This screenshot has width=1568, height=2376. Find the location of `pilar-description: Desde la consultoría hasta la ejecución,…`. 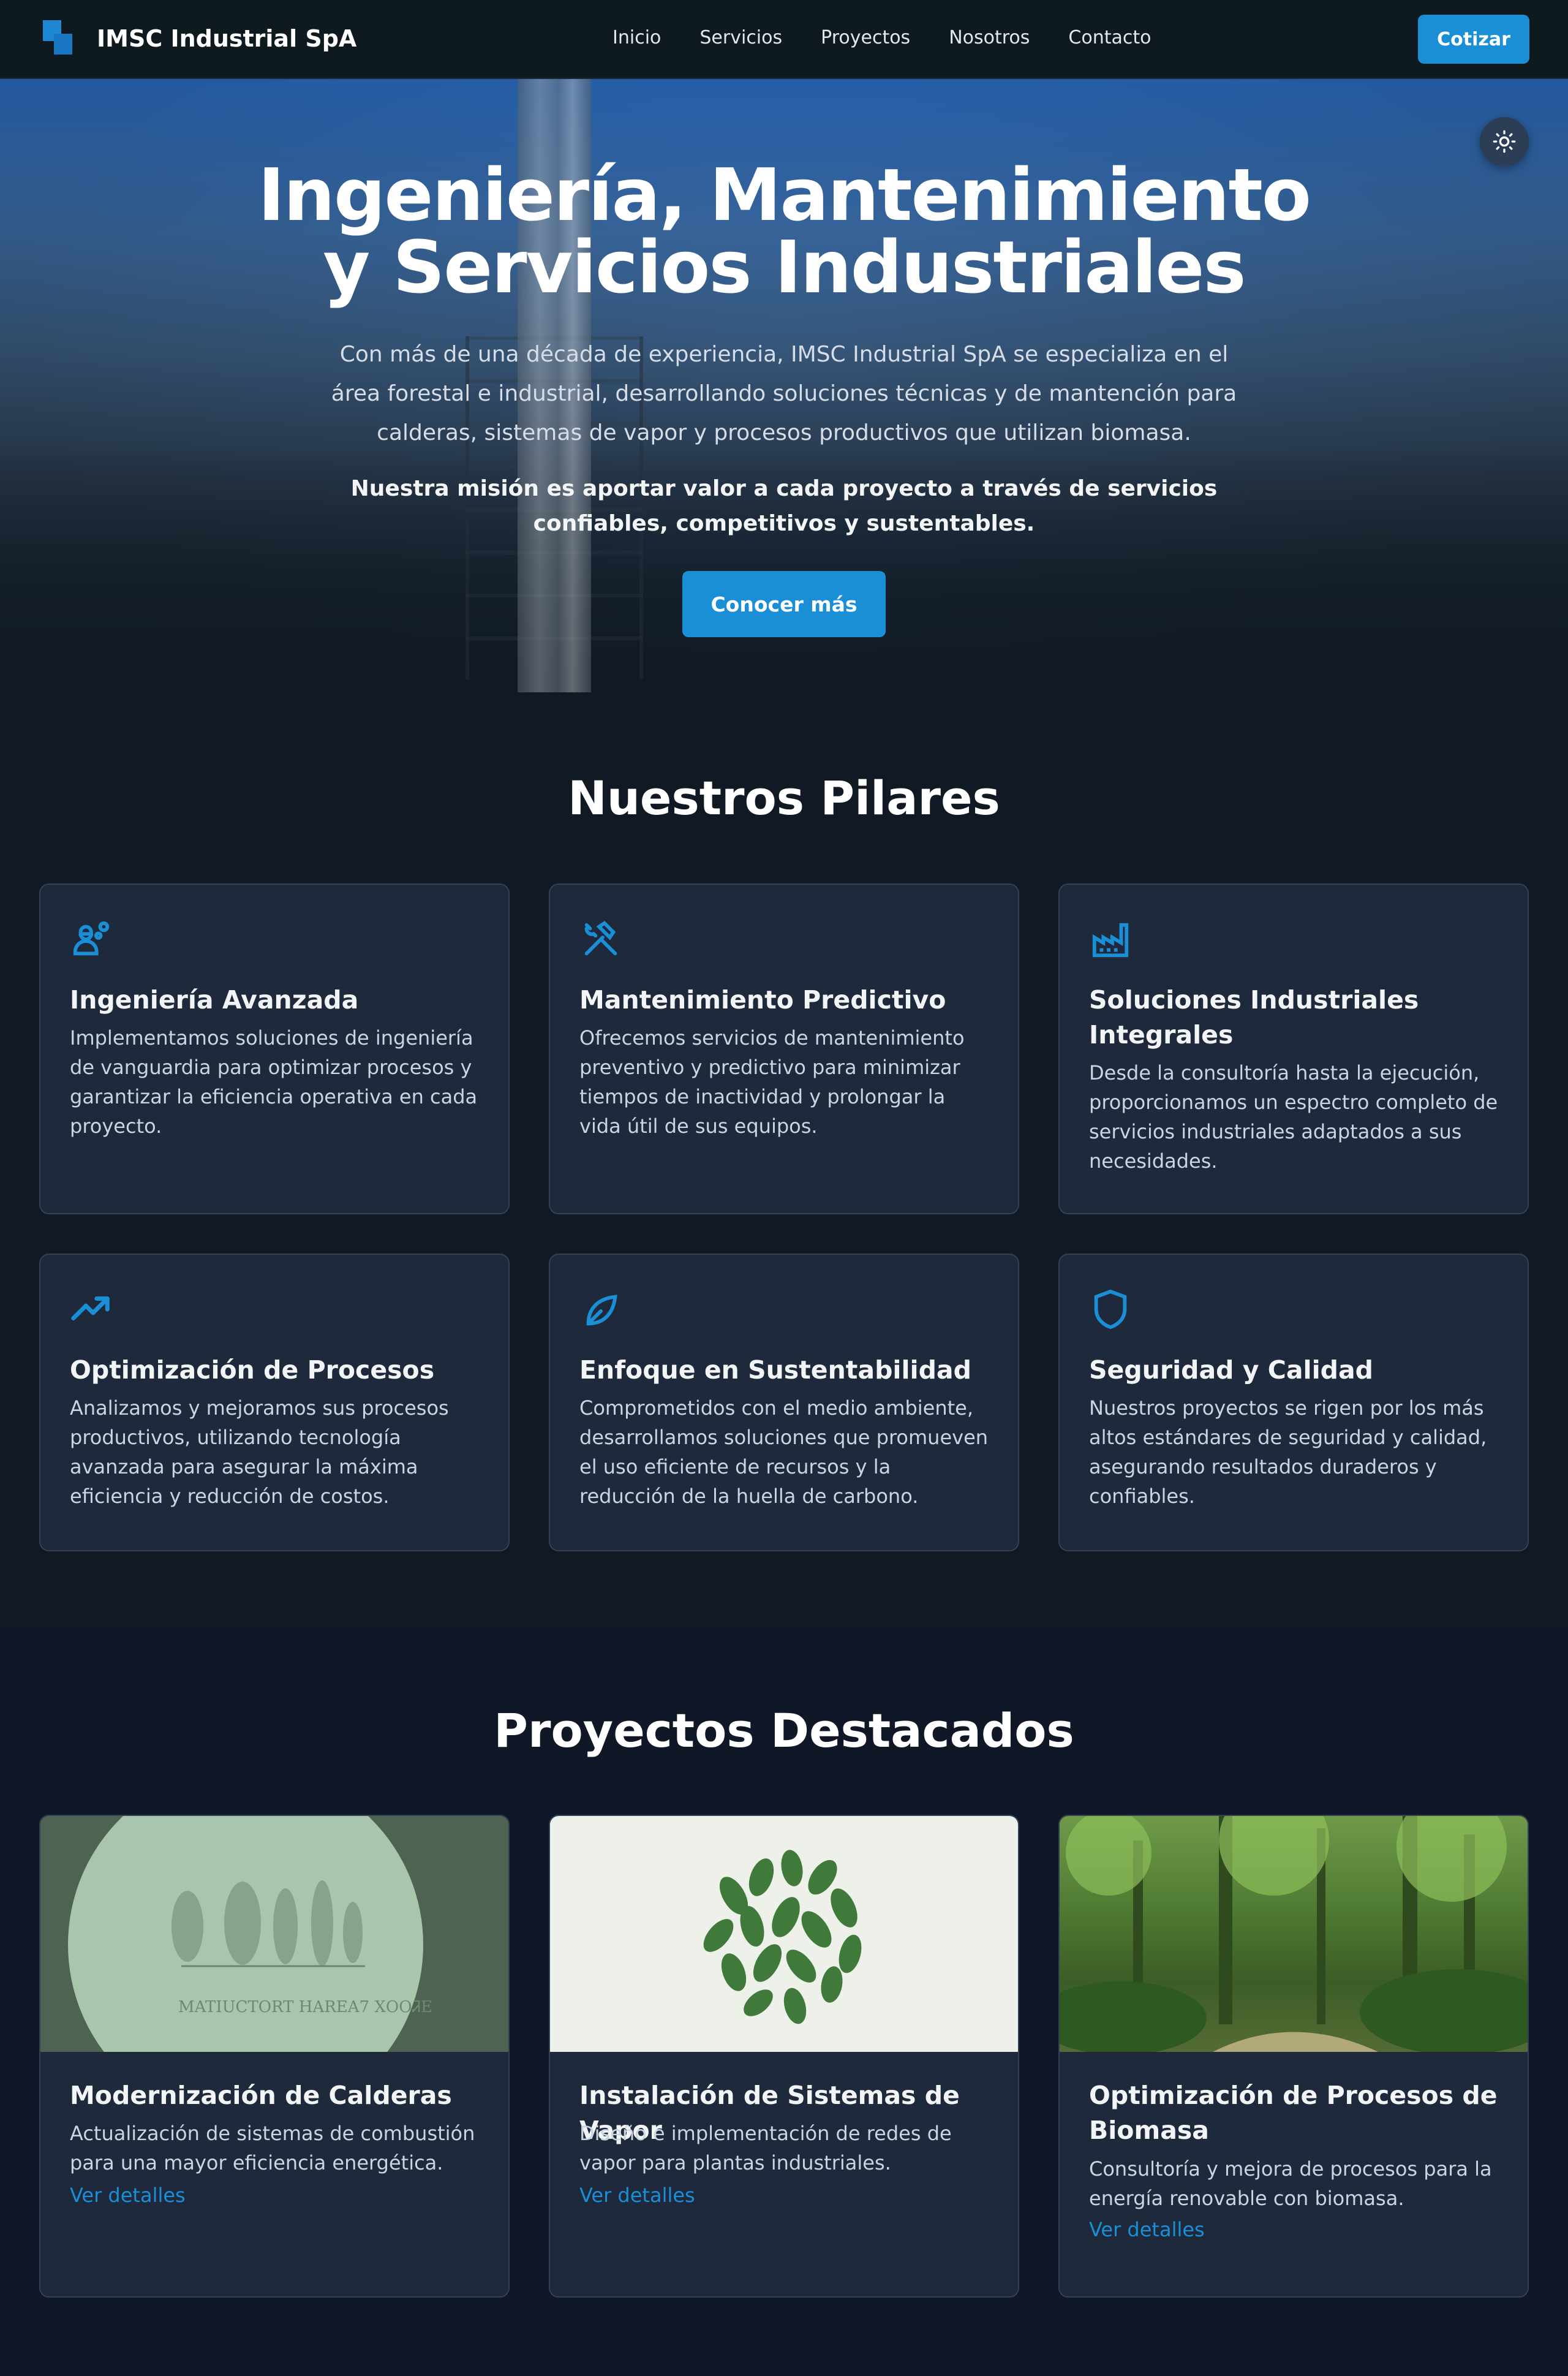

pilar-description: Desde la consultoría hasta la ejecución,… is located at coordinates (1294, 1117).